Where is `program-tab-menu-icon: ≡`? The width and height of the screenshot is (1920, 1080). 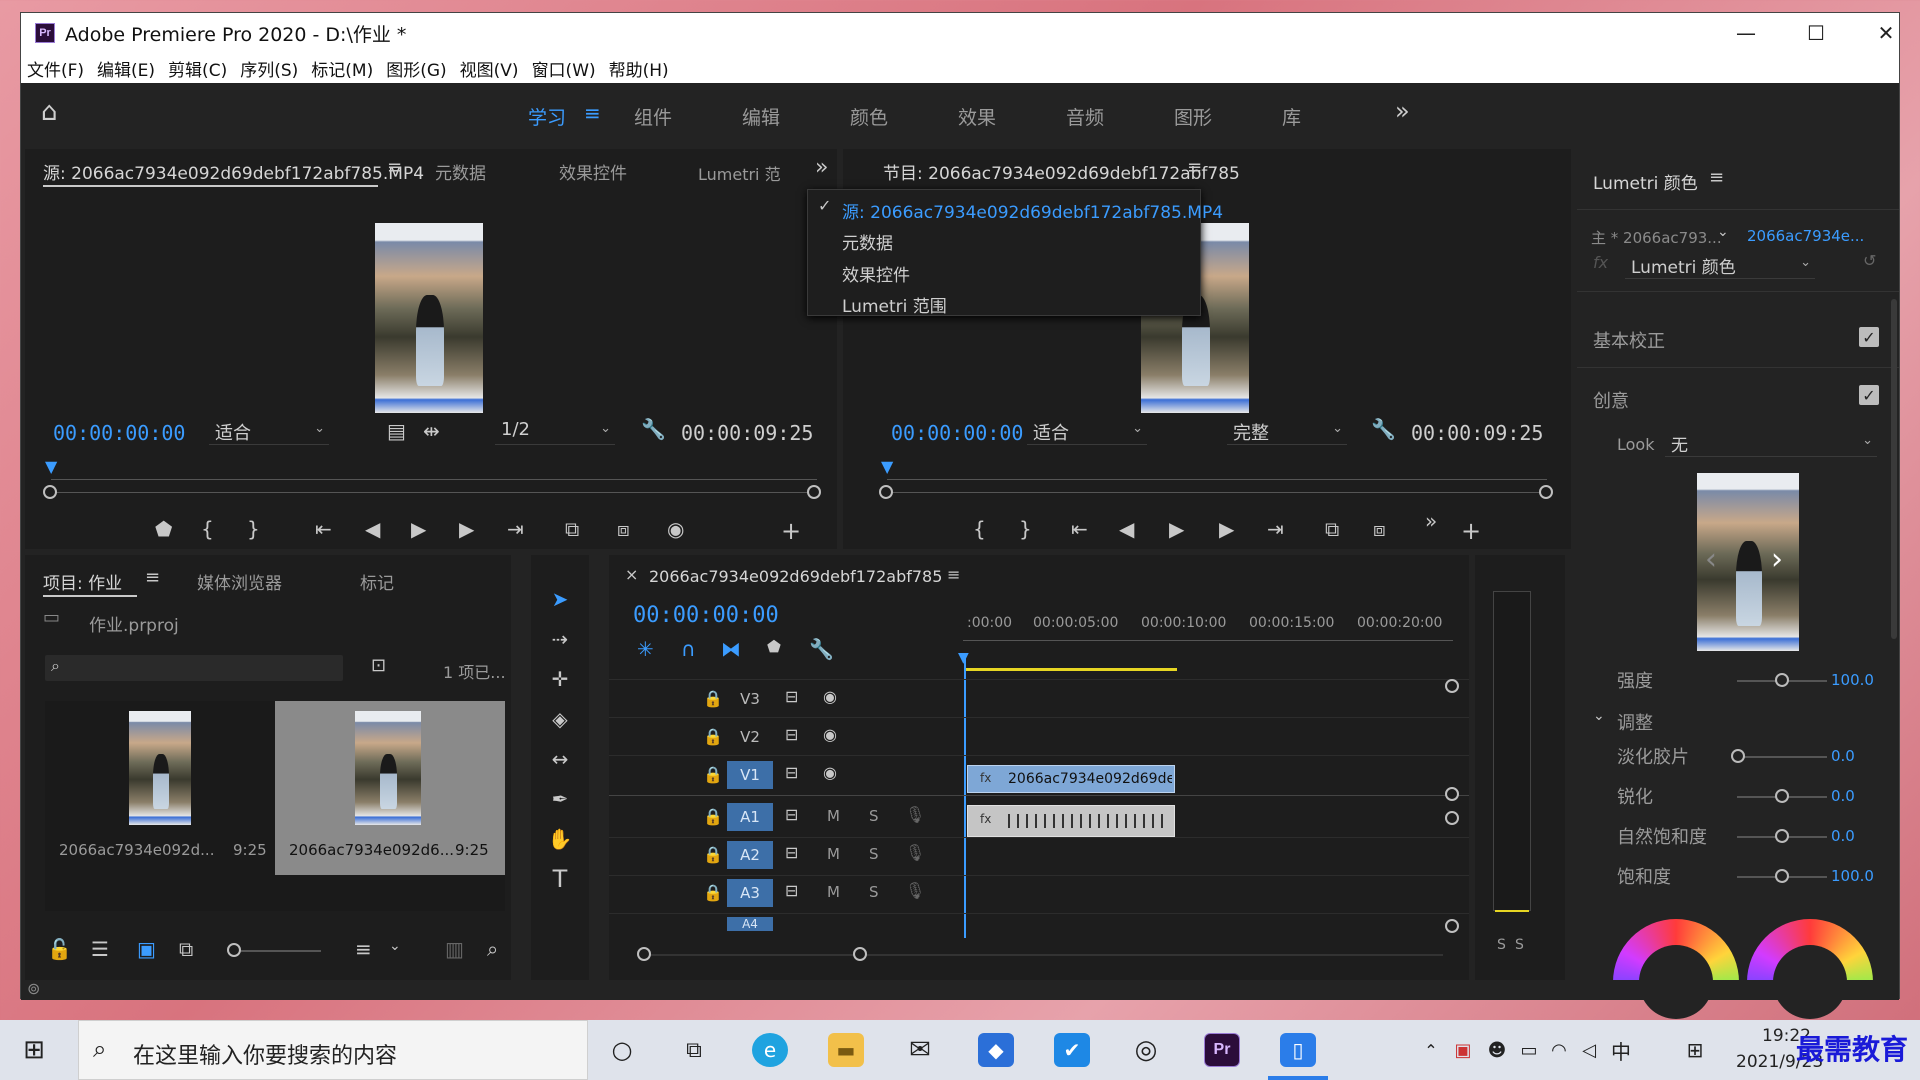
program-tab-menu-icon: ≡ is located at coordinates (1194, 168).